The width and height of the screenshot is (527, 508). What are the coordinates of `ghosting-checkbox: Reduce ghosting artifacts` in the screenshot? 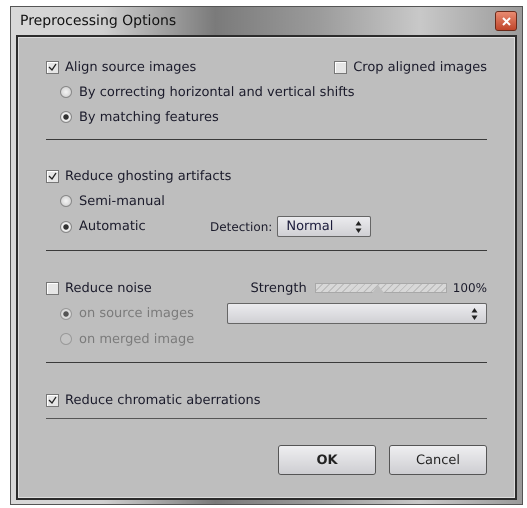 It's located at (266, 176).